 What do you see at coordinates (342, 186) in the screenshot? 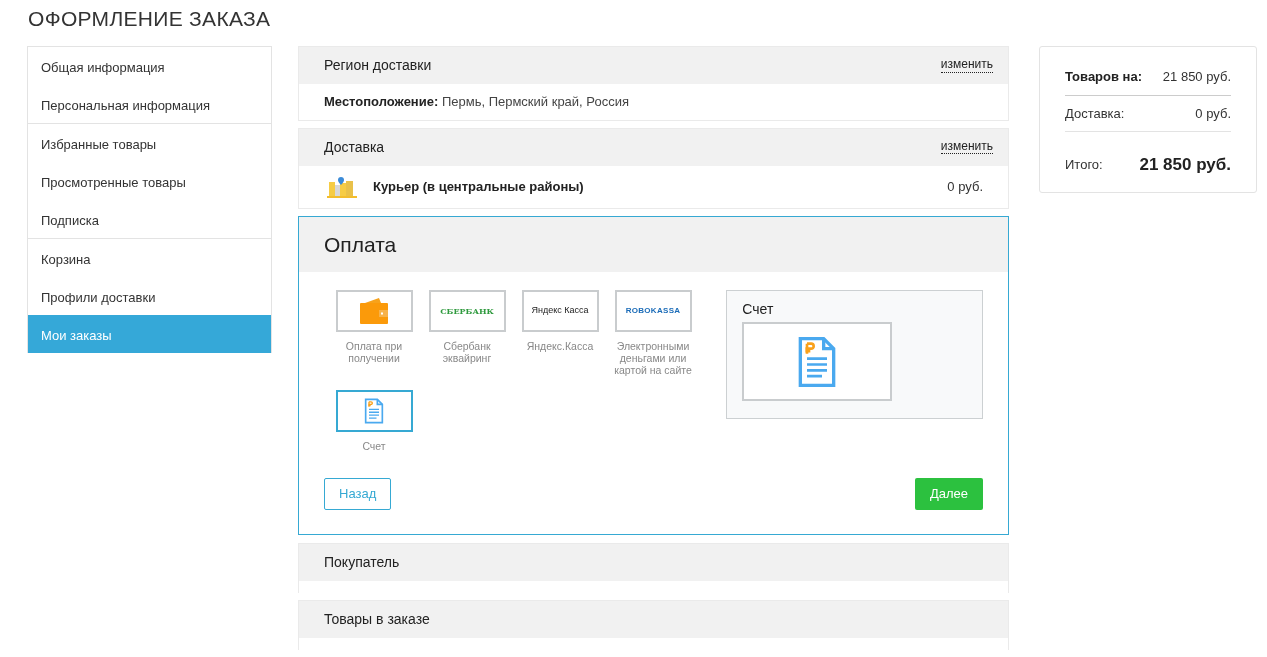
I see `city-map-icon` at bounding box center [342, 186].